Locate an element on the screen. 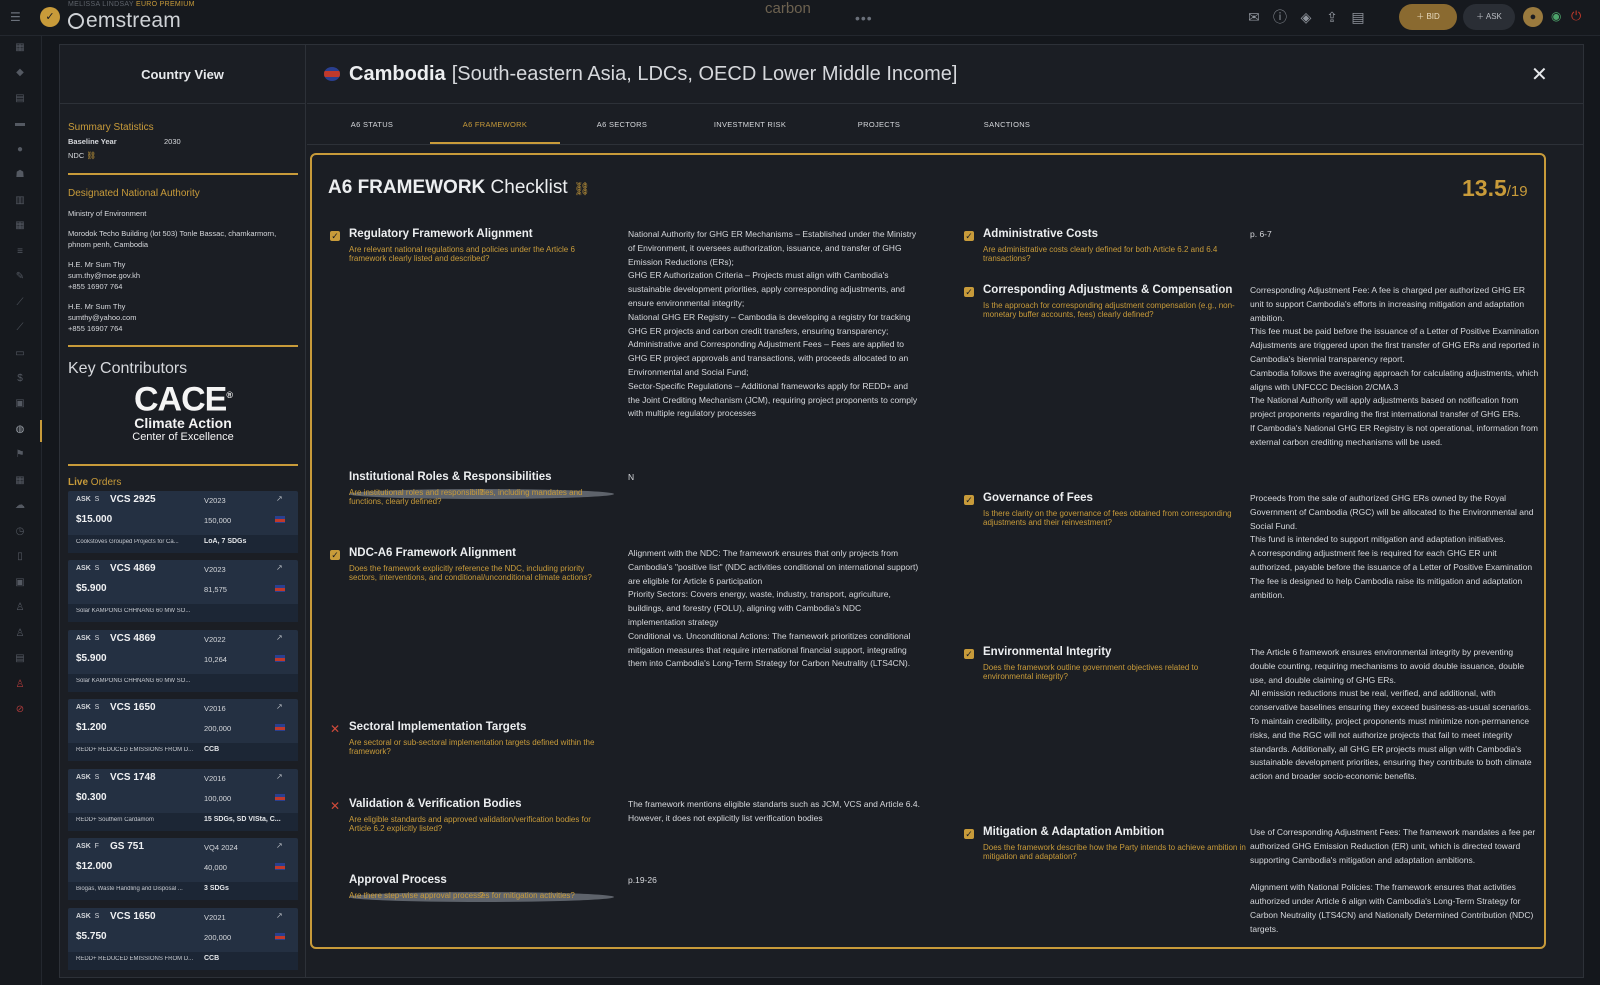  ndc-link-icon: ⛓ is located at coordinates (91, 155).